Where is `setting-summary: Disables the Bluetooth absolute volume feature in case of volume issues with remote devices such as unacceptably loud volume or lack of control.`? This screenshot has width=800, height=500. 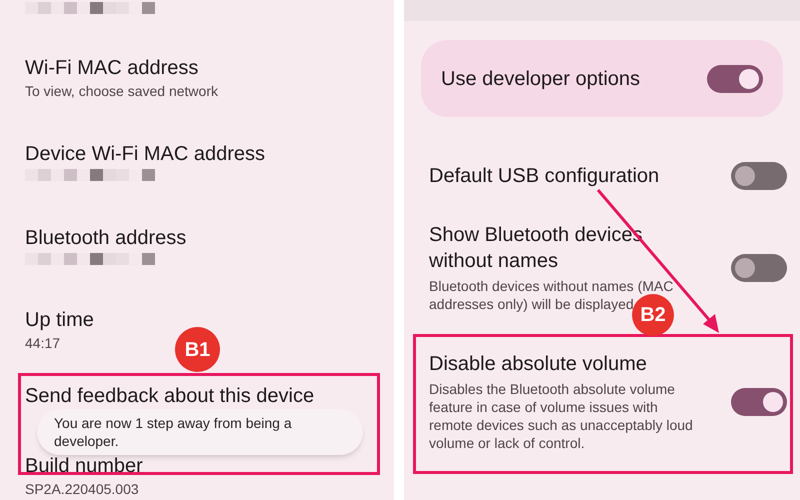
setting-summary: Disables the Bluetooth absolute volume feature in case of volume issues with remote devices such as unacceptably loud volume or lack of control. is located at coordinates (561, 416).